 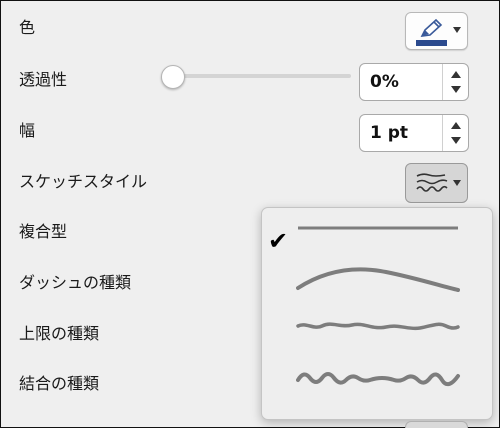 What do you see at coordinates (431, 27) in the screenshot?
I see `pen-icon` at bounding box center [431, 27].